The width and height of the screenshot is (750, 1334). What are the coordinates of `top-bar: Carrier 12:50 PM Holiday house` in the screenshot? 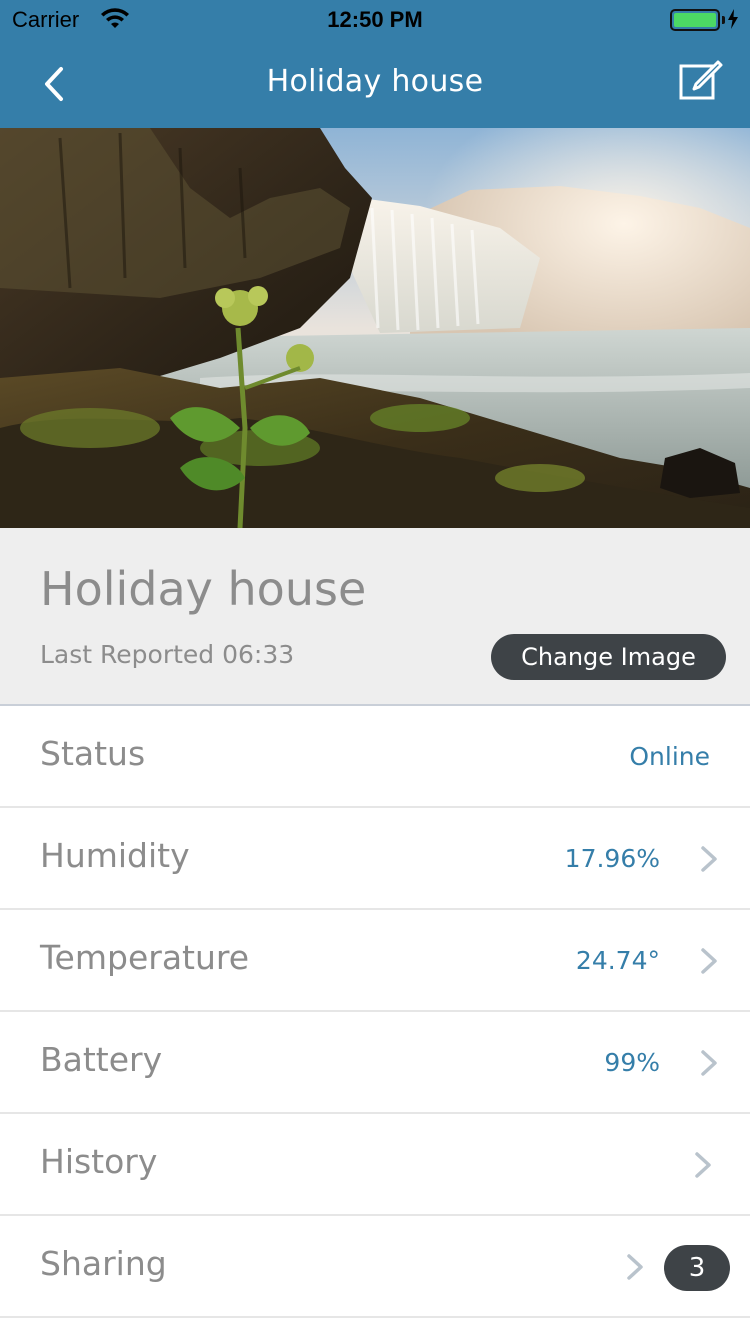 It's located at (375, 64).